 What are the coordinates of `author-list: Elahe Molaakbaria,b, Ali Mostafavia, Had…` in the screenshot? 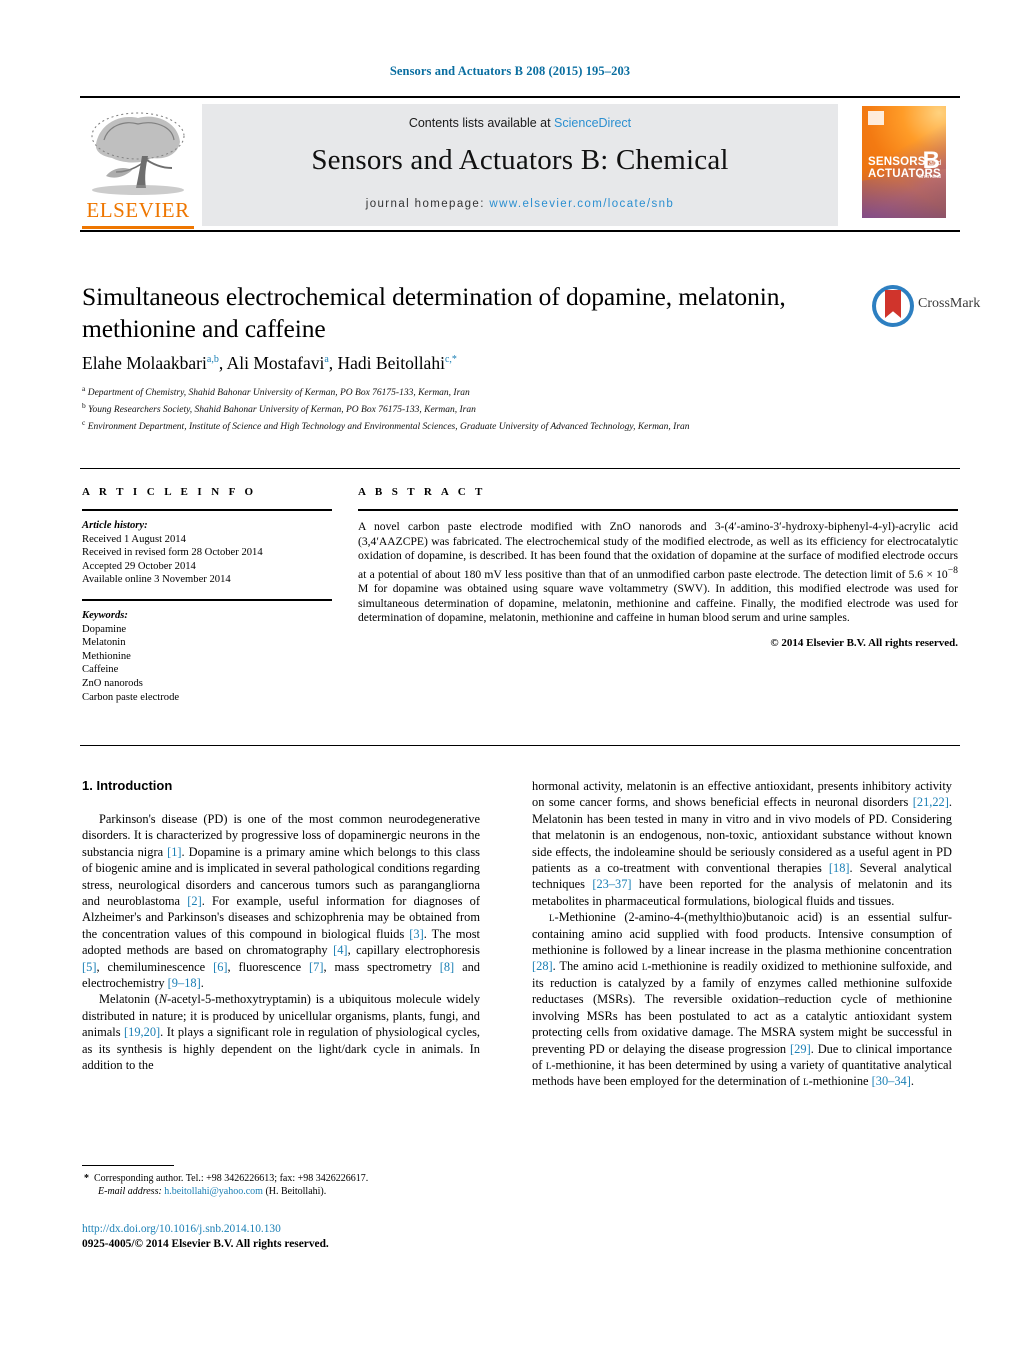 It's located at (269, 363).